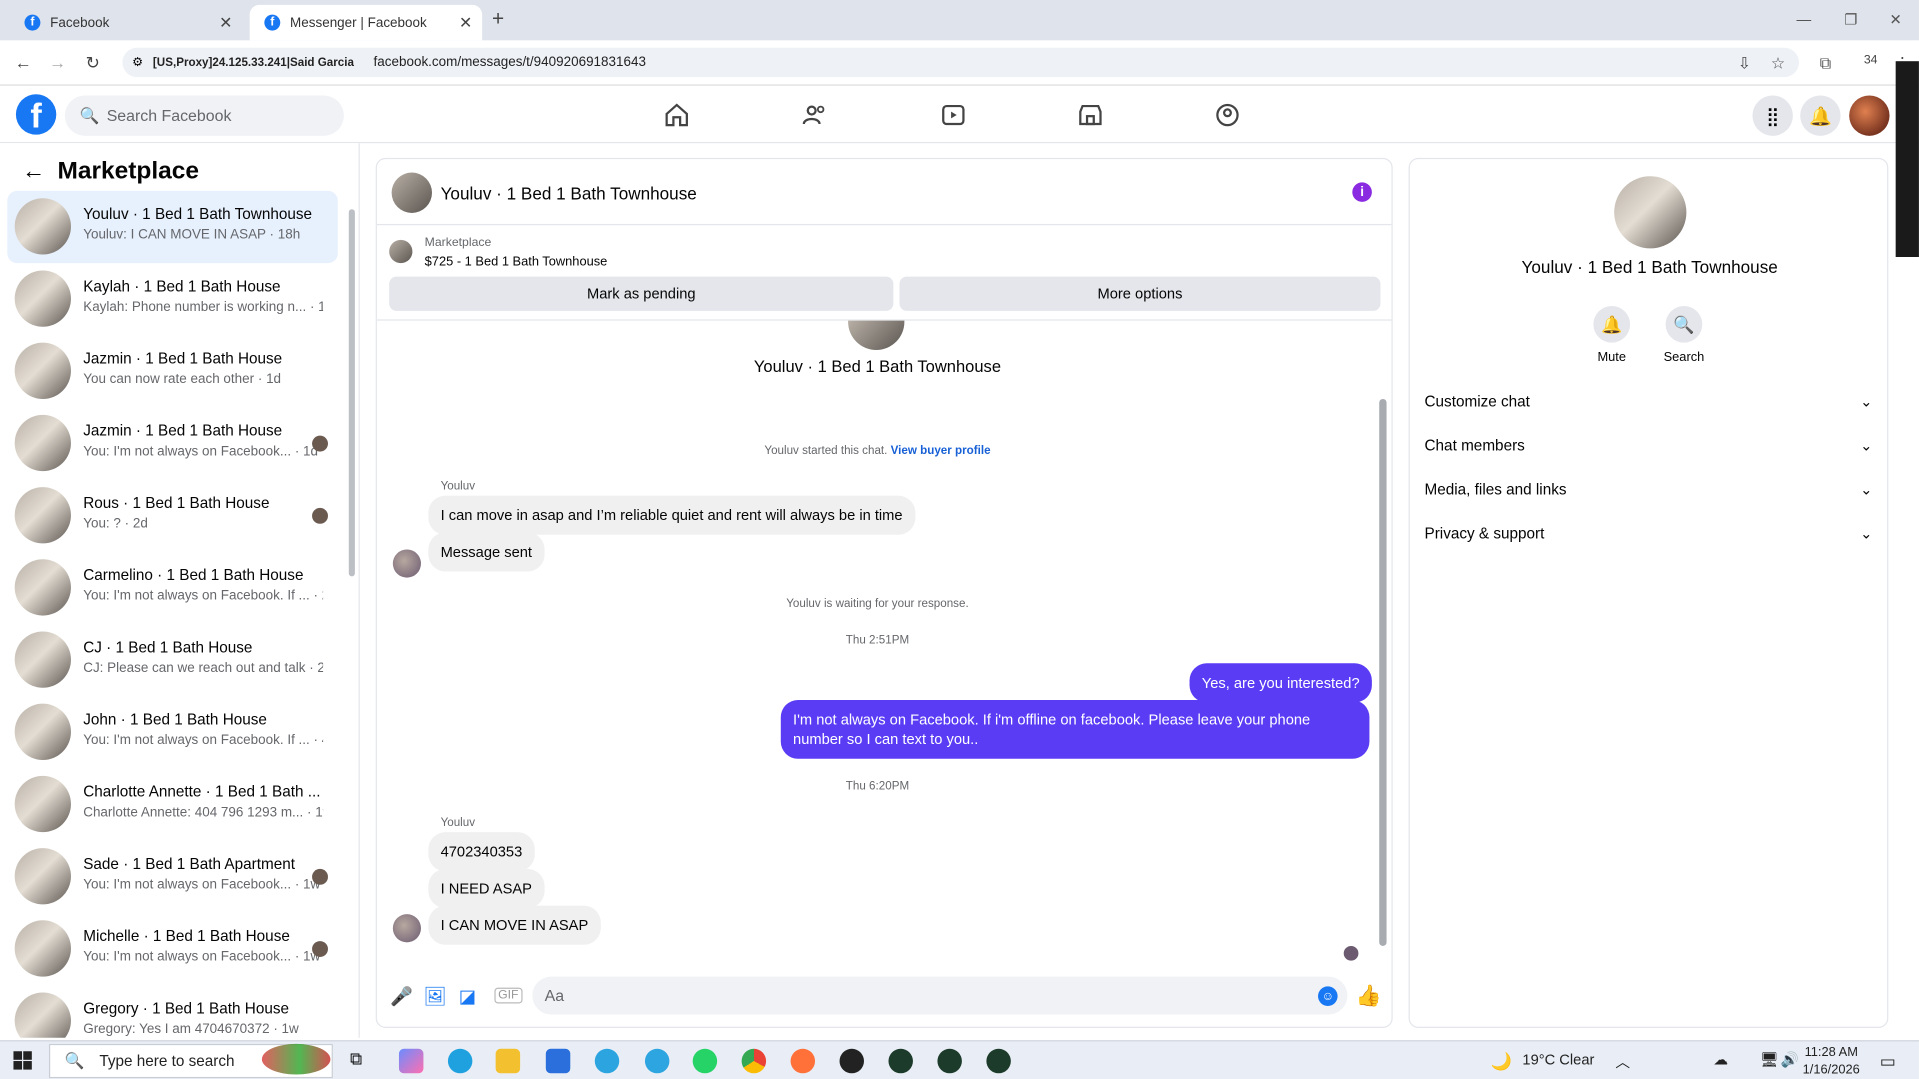 This screenshot has height=1079, width=1919. What do you see at coordinates (401, 251) in the screenshot?
I see `listing-thumbnail` at bounding box center [401, 251].